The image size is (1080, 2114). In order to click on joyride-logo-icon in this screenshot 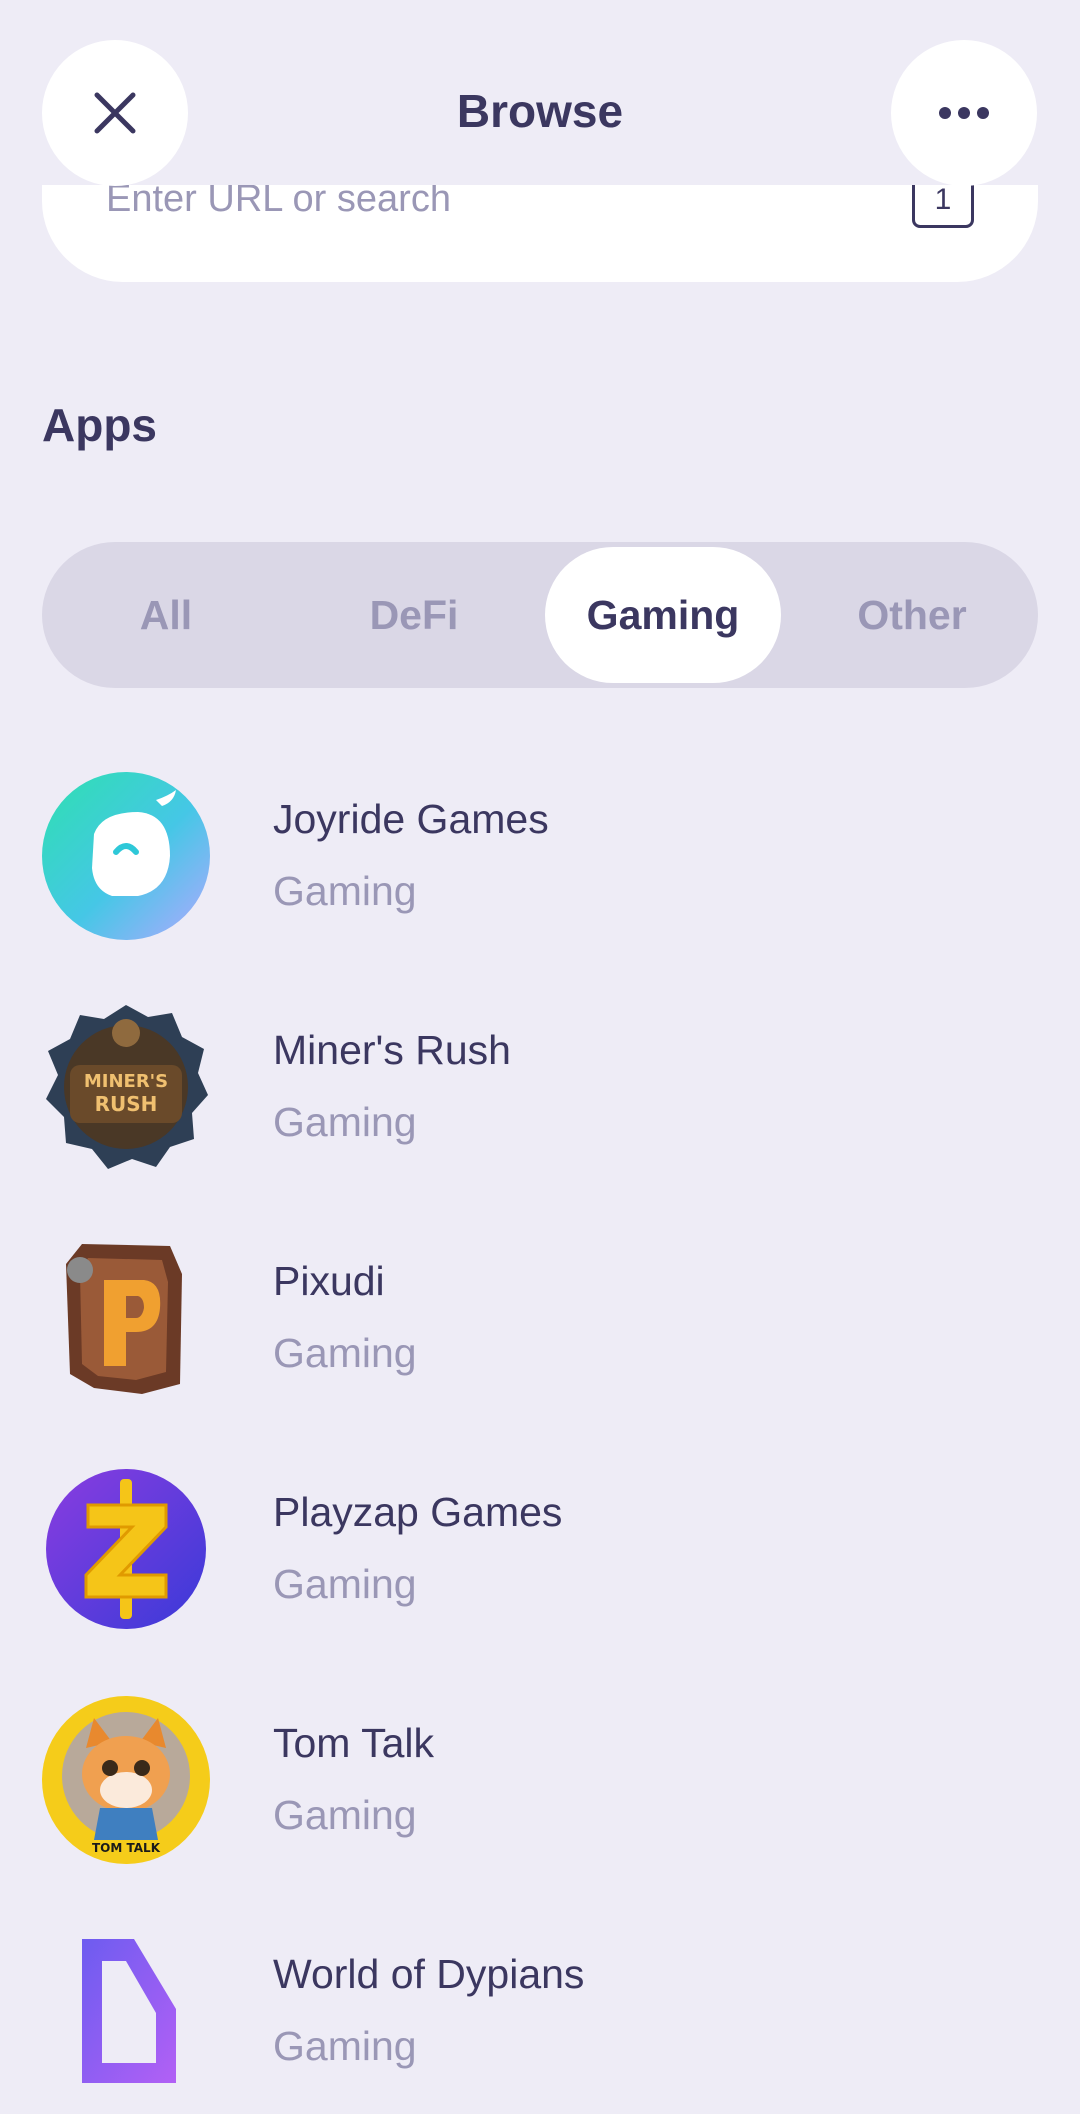, I will do `click(126, 856)`.